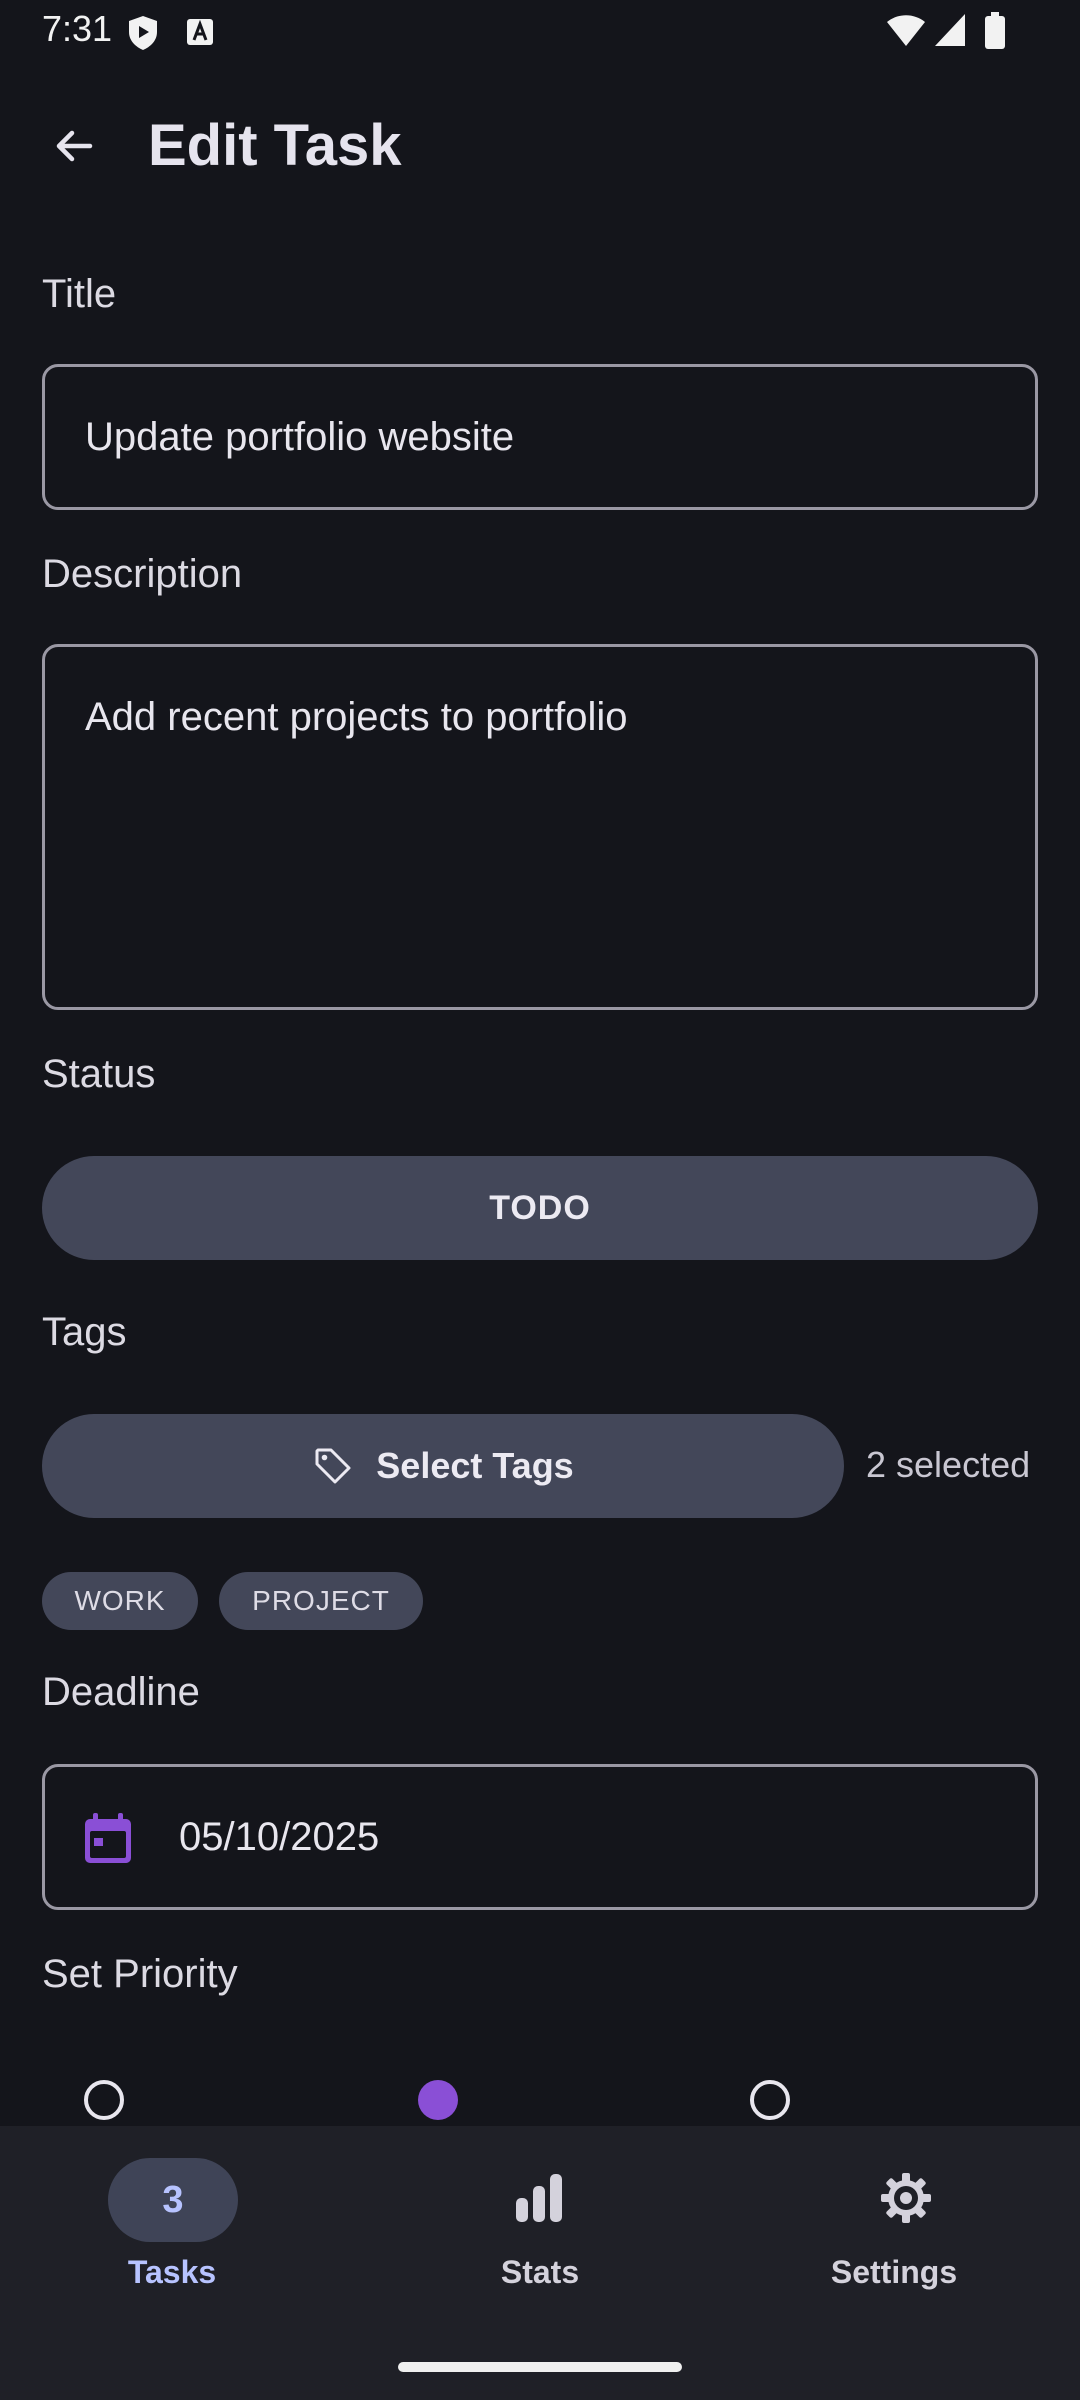 The height and width of the screenshot is (2400, 1080). I want to click on nav-label-tasks: Tasks, so click(172, 2272).